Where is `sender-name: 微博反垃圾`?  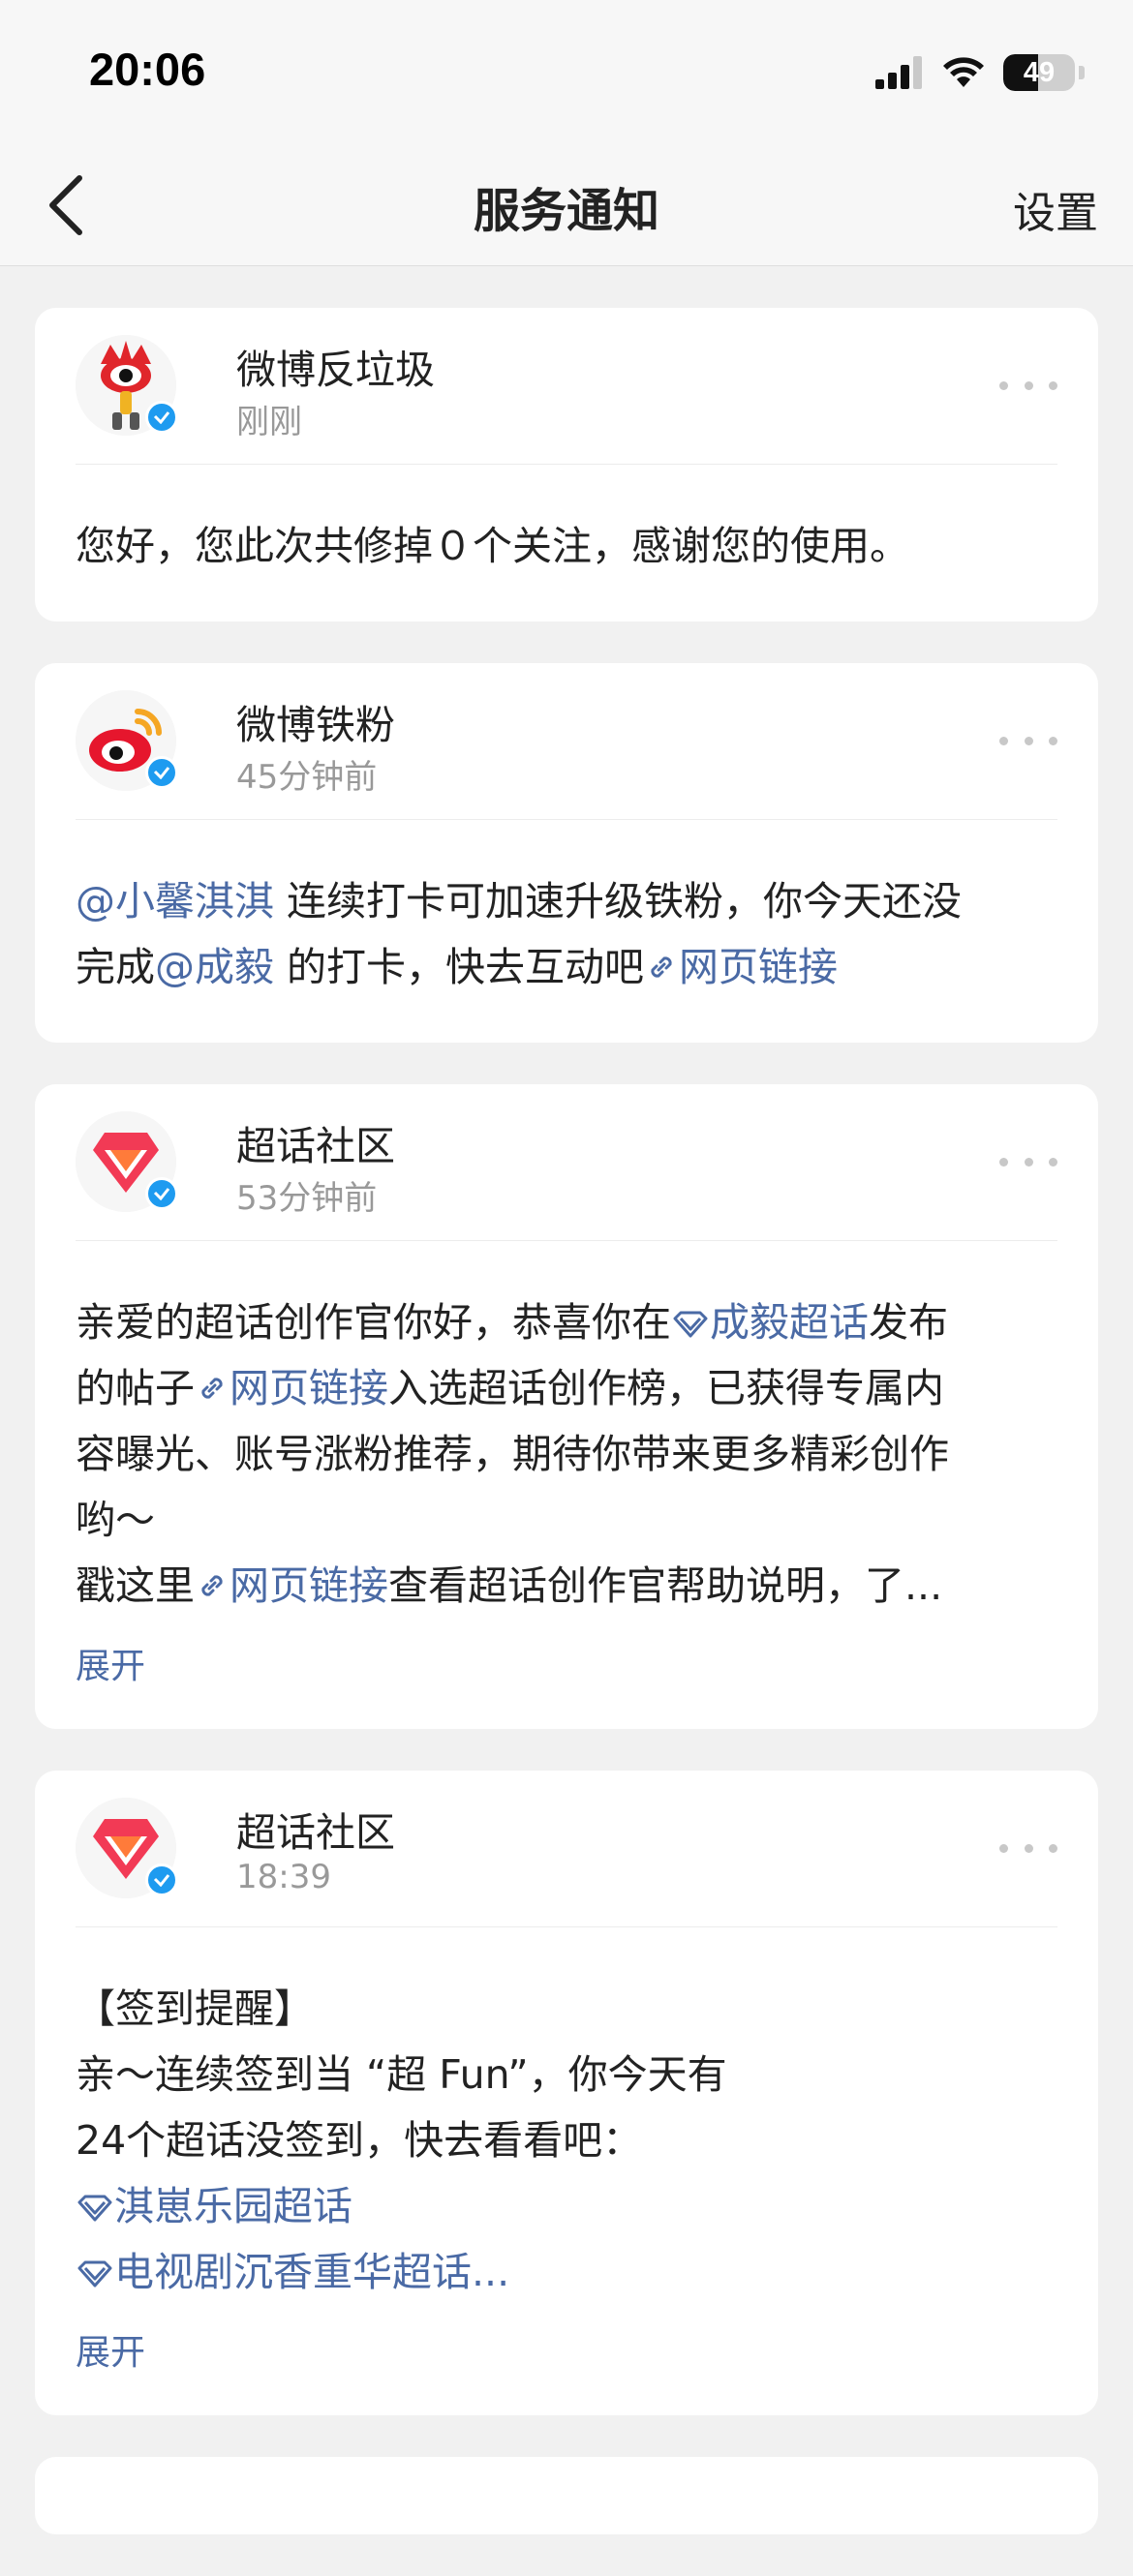
sender-name: 微博反垃圾 is located at coordinates (335, 366).